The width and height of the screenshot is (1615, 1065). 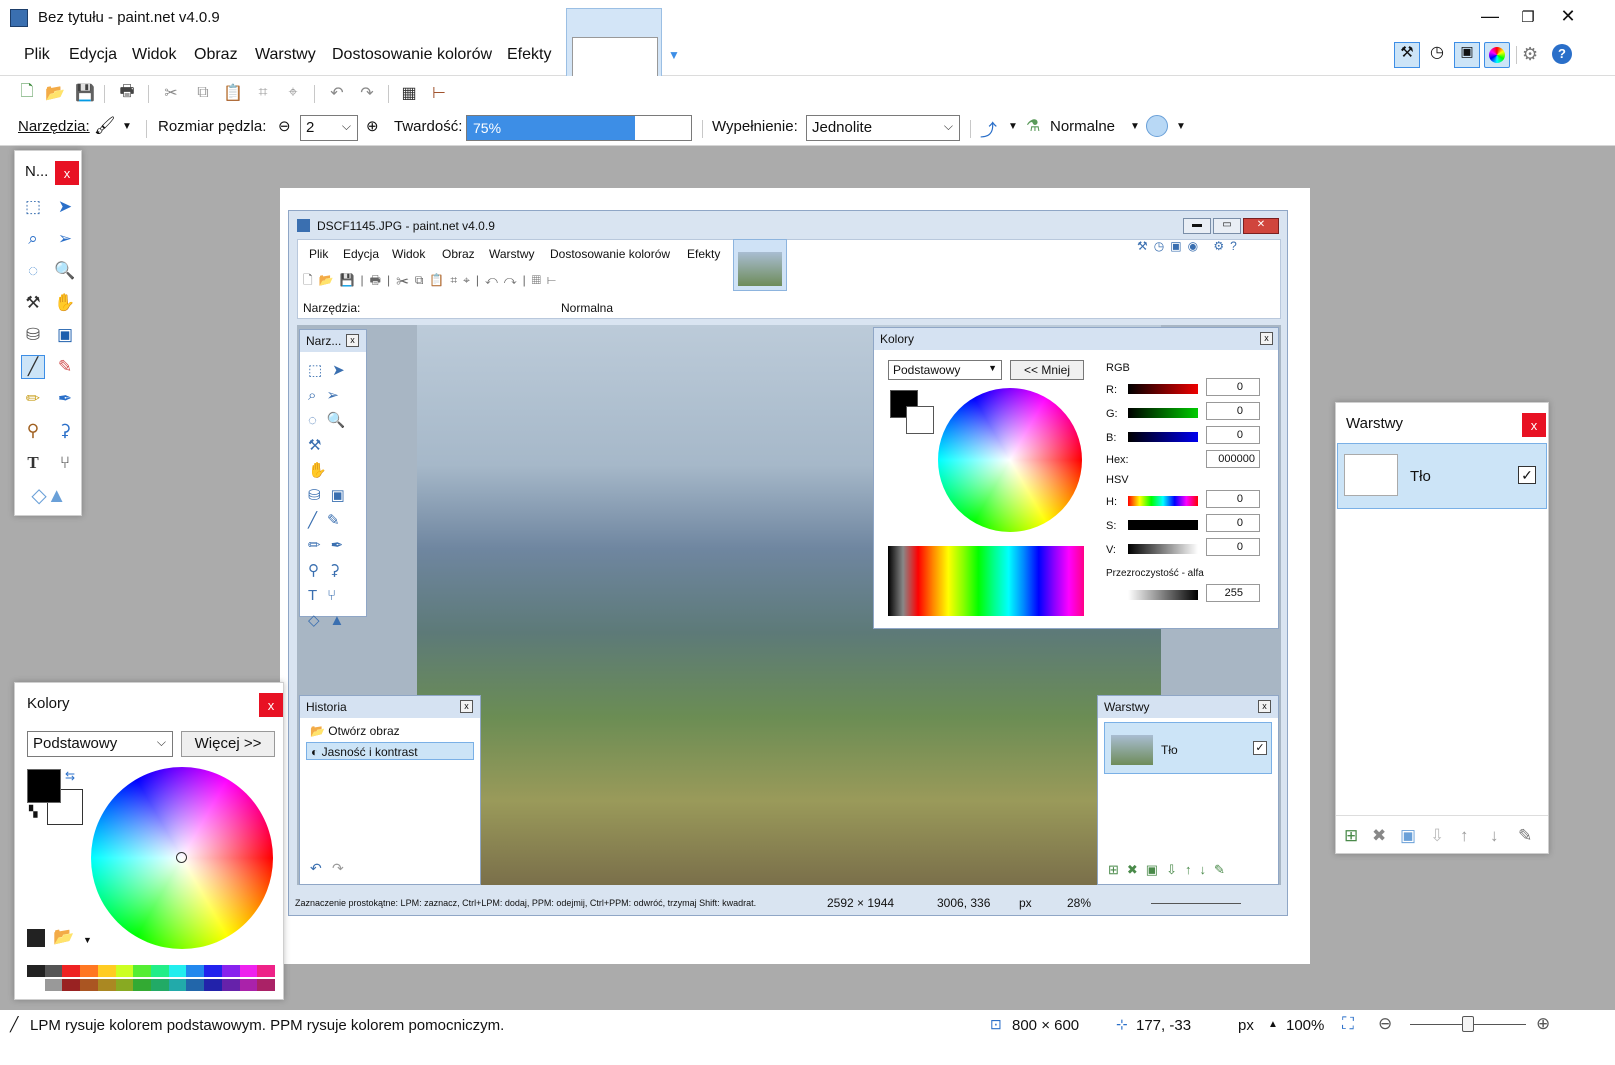 I want to click on settings-gear-icon: ⚙, so click(x=1530, y=54).